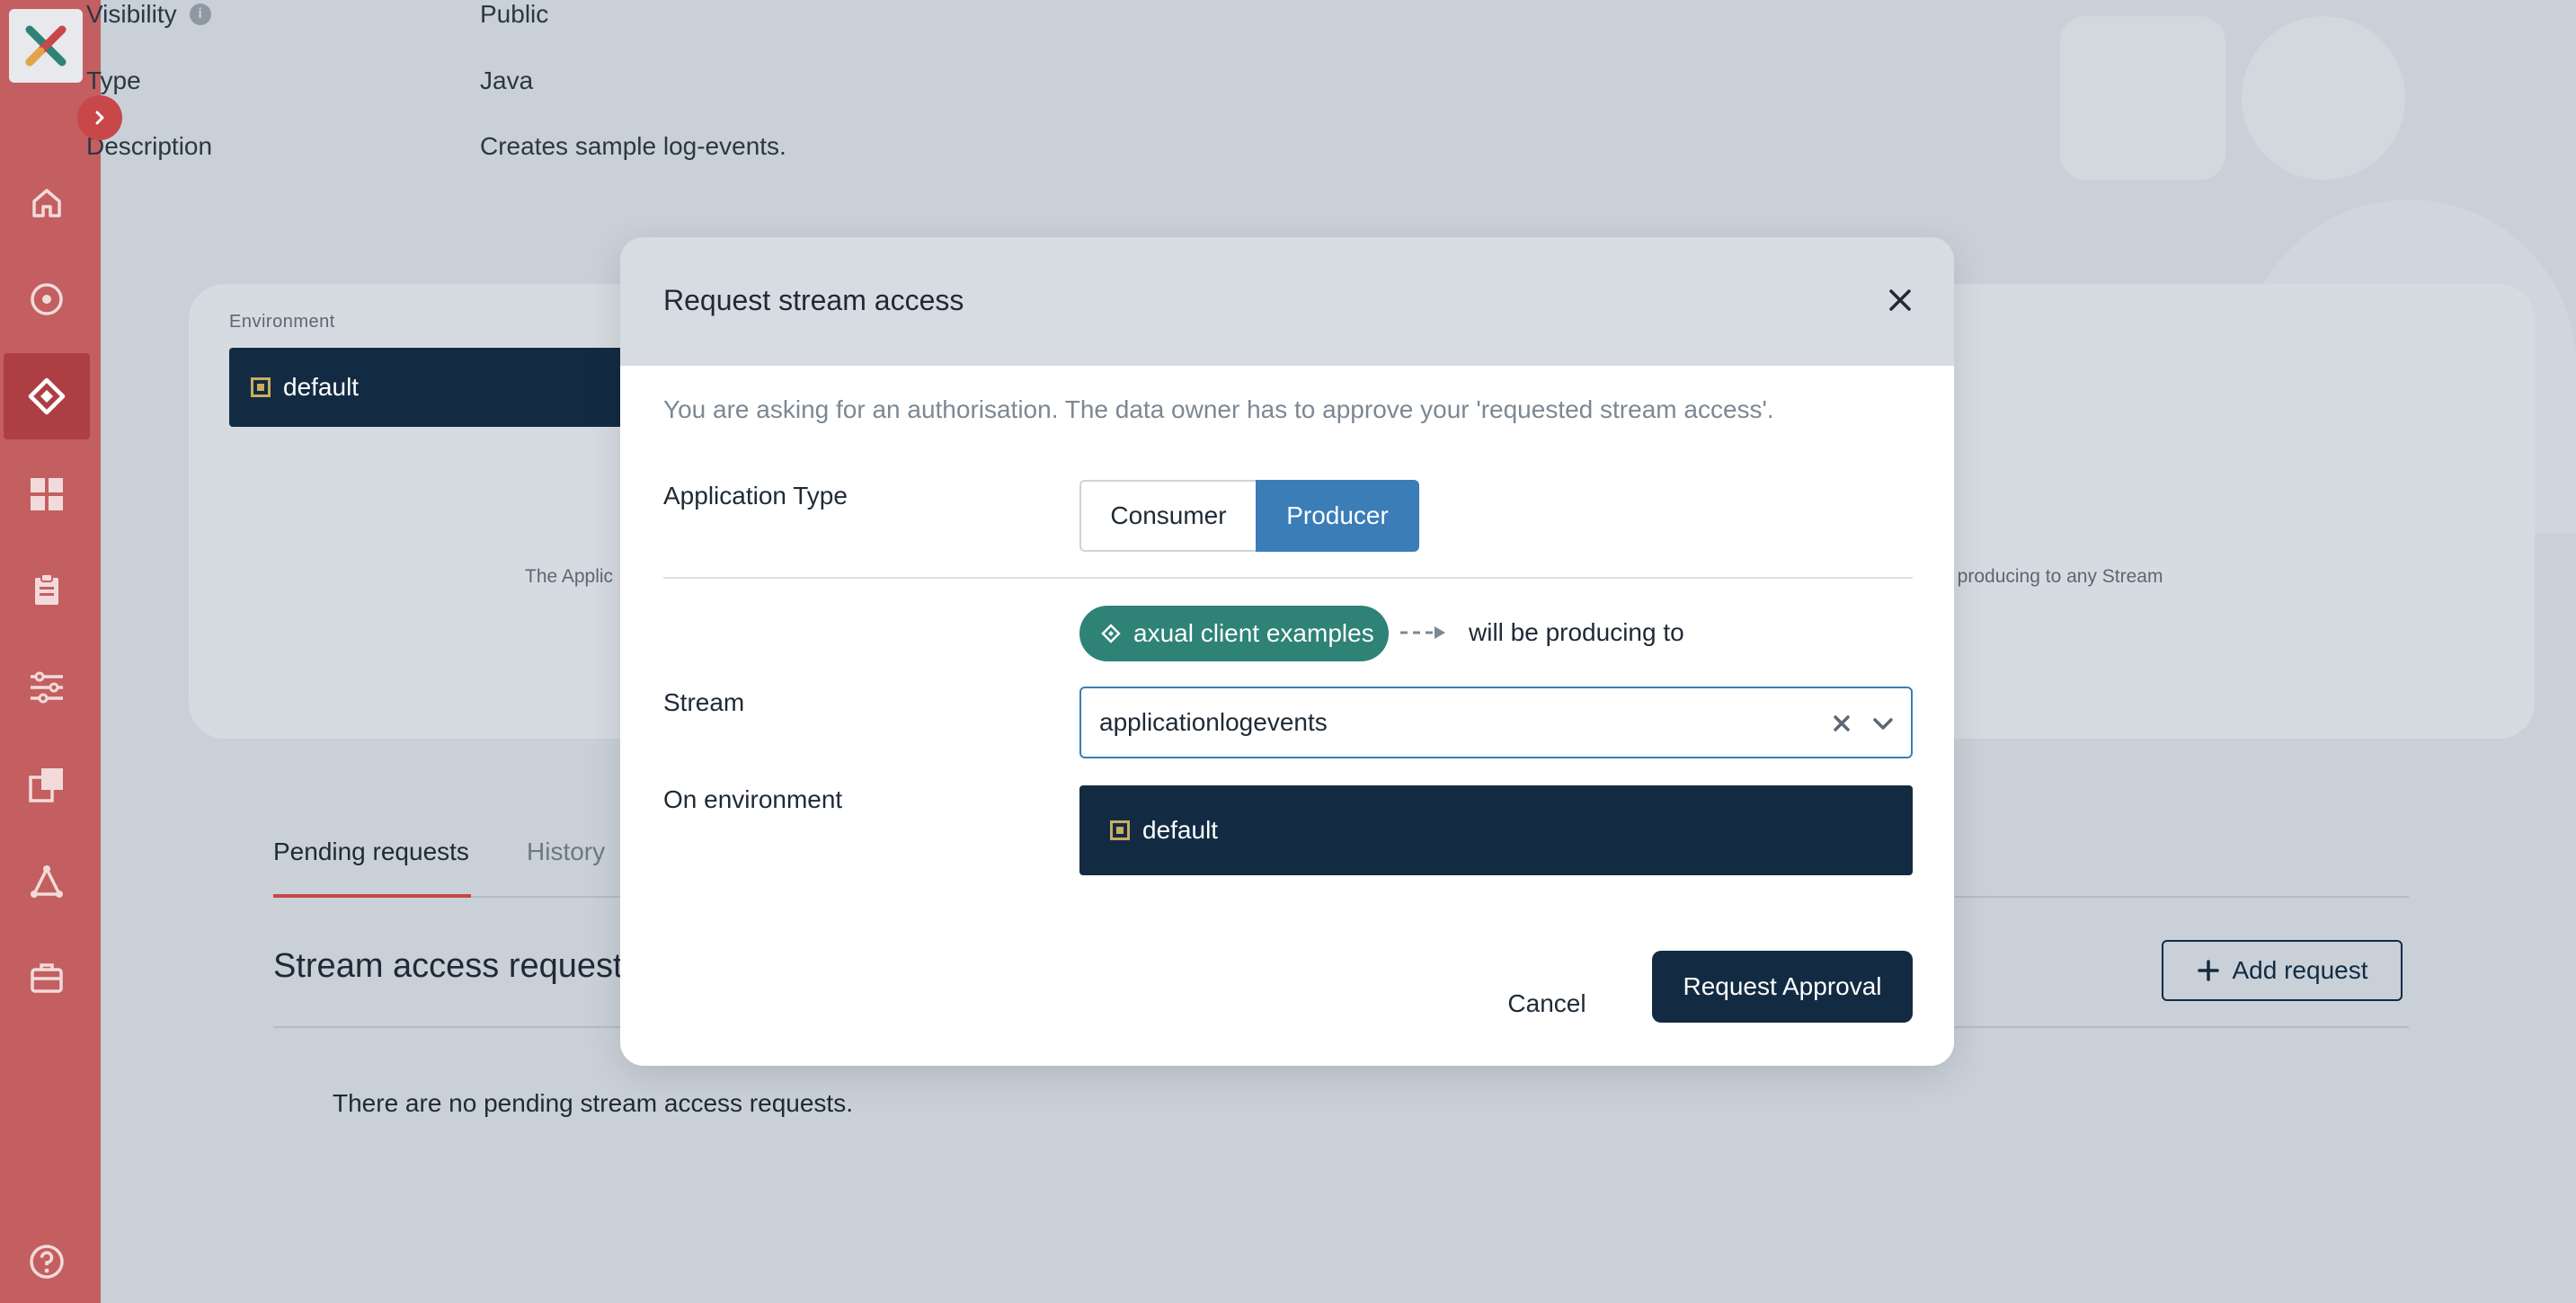 This screenshot has width=2576, height=1303. I want to click on copy-icon, so click(46, 785).